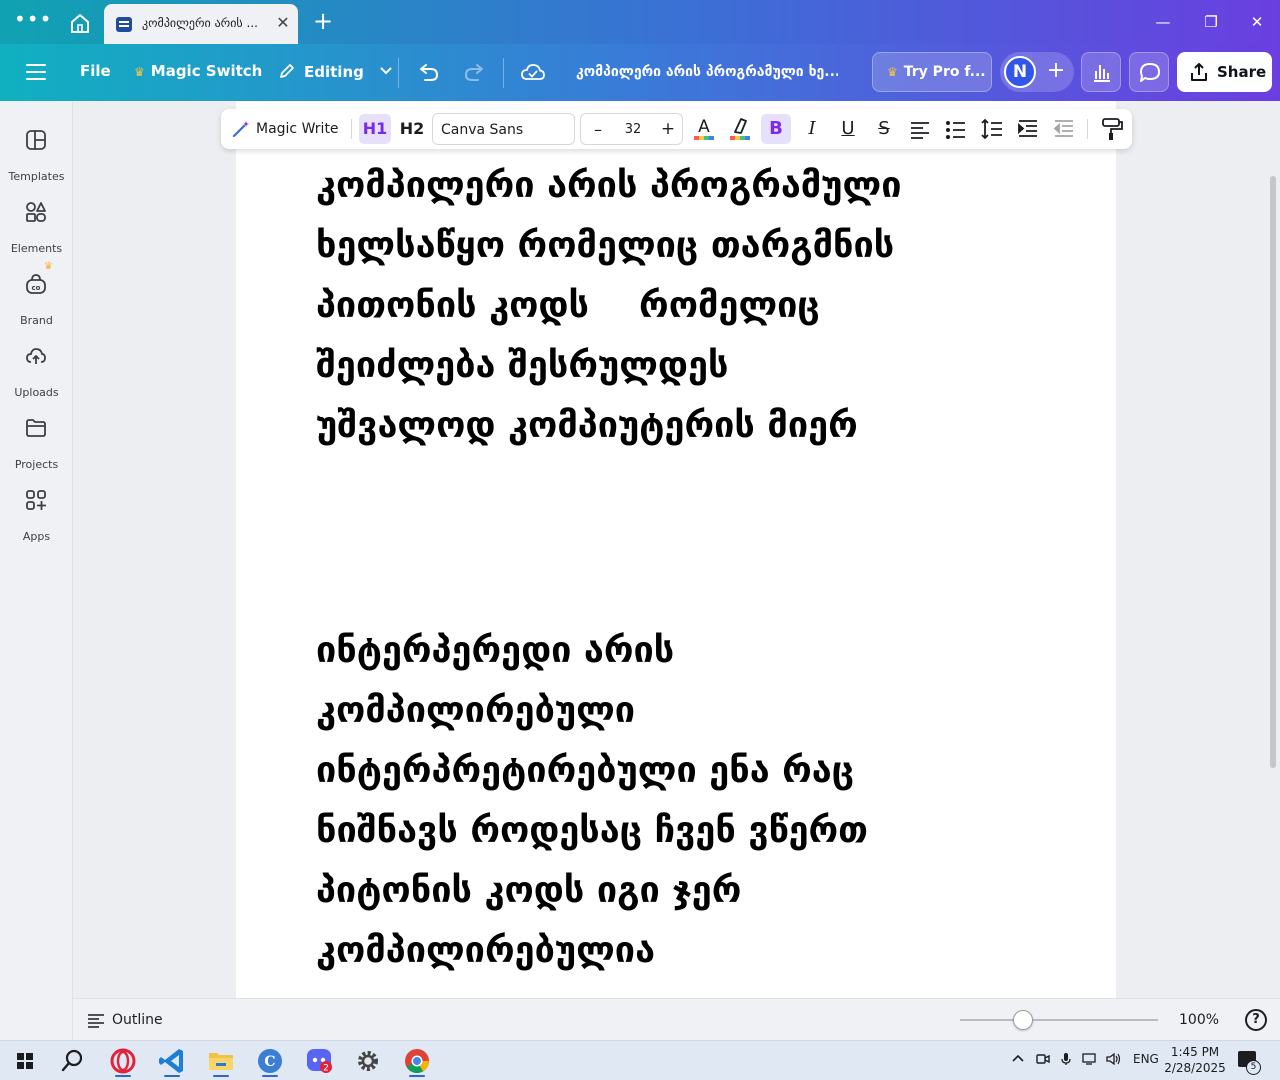  What do you see at coordinates (1087, 129) in the screenshot?
I see `toolbar-divider` at bounding box center [1087, 129].